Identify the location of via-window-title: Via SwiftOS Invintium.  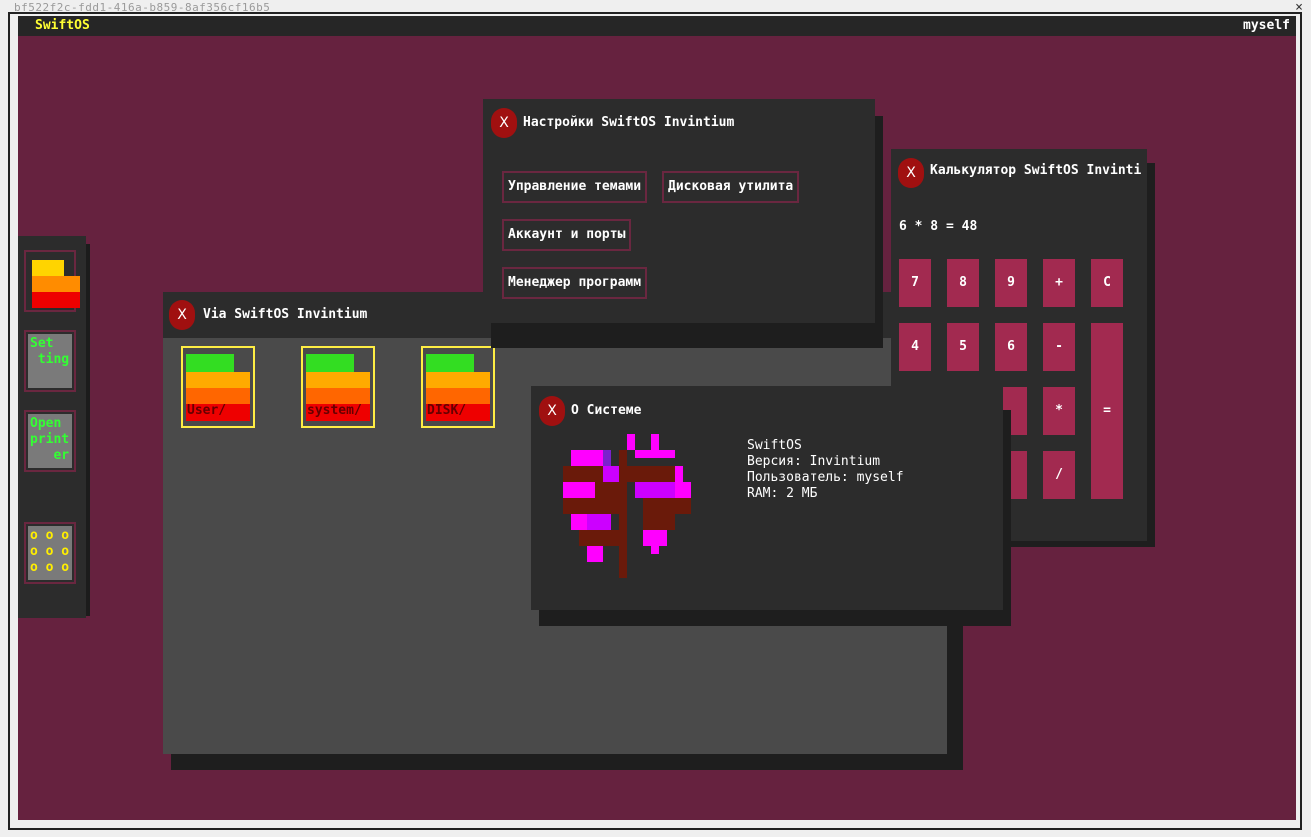
(285, 314).